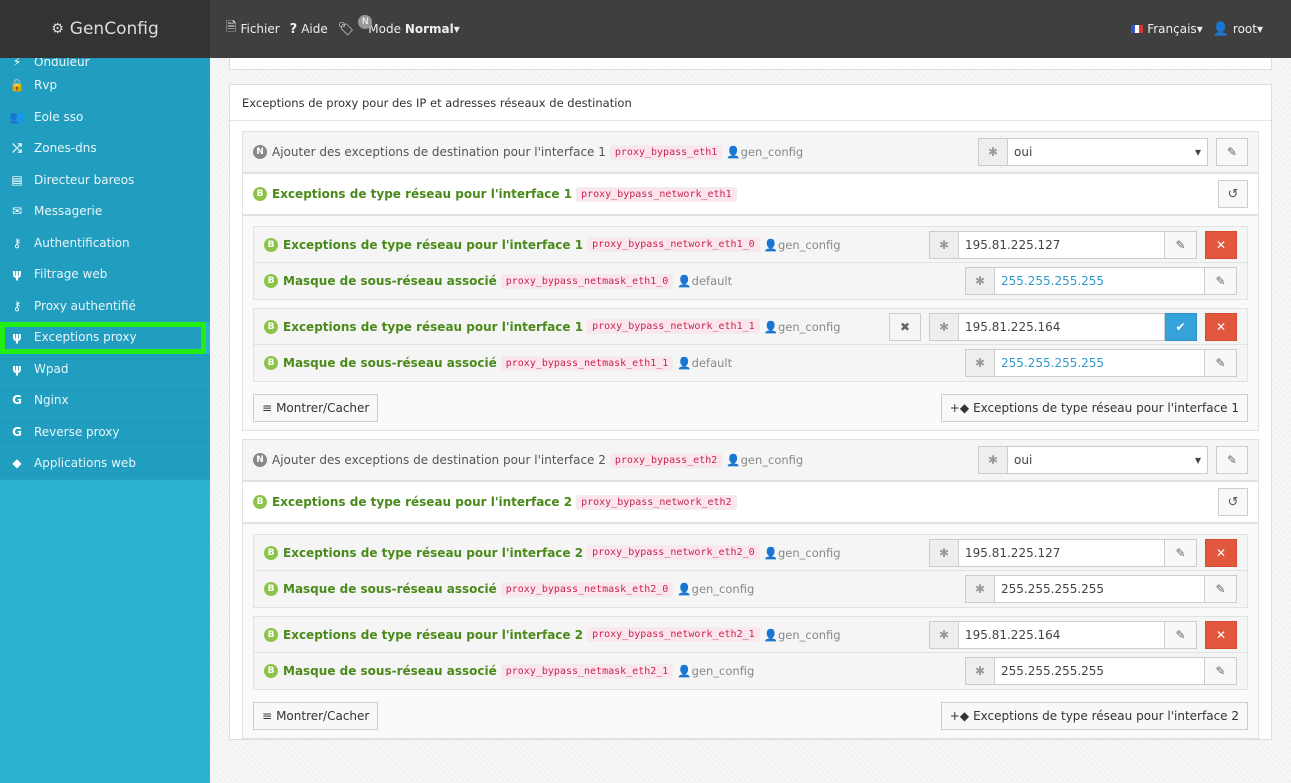 The width and height of the screenshot is (1291, 783). What do you see at coordinates (323, 716) in the screenshot?
I see `show-hide-label: Montrer/Cacher` at bounding box center [323, 716].